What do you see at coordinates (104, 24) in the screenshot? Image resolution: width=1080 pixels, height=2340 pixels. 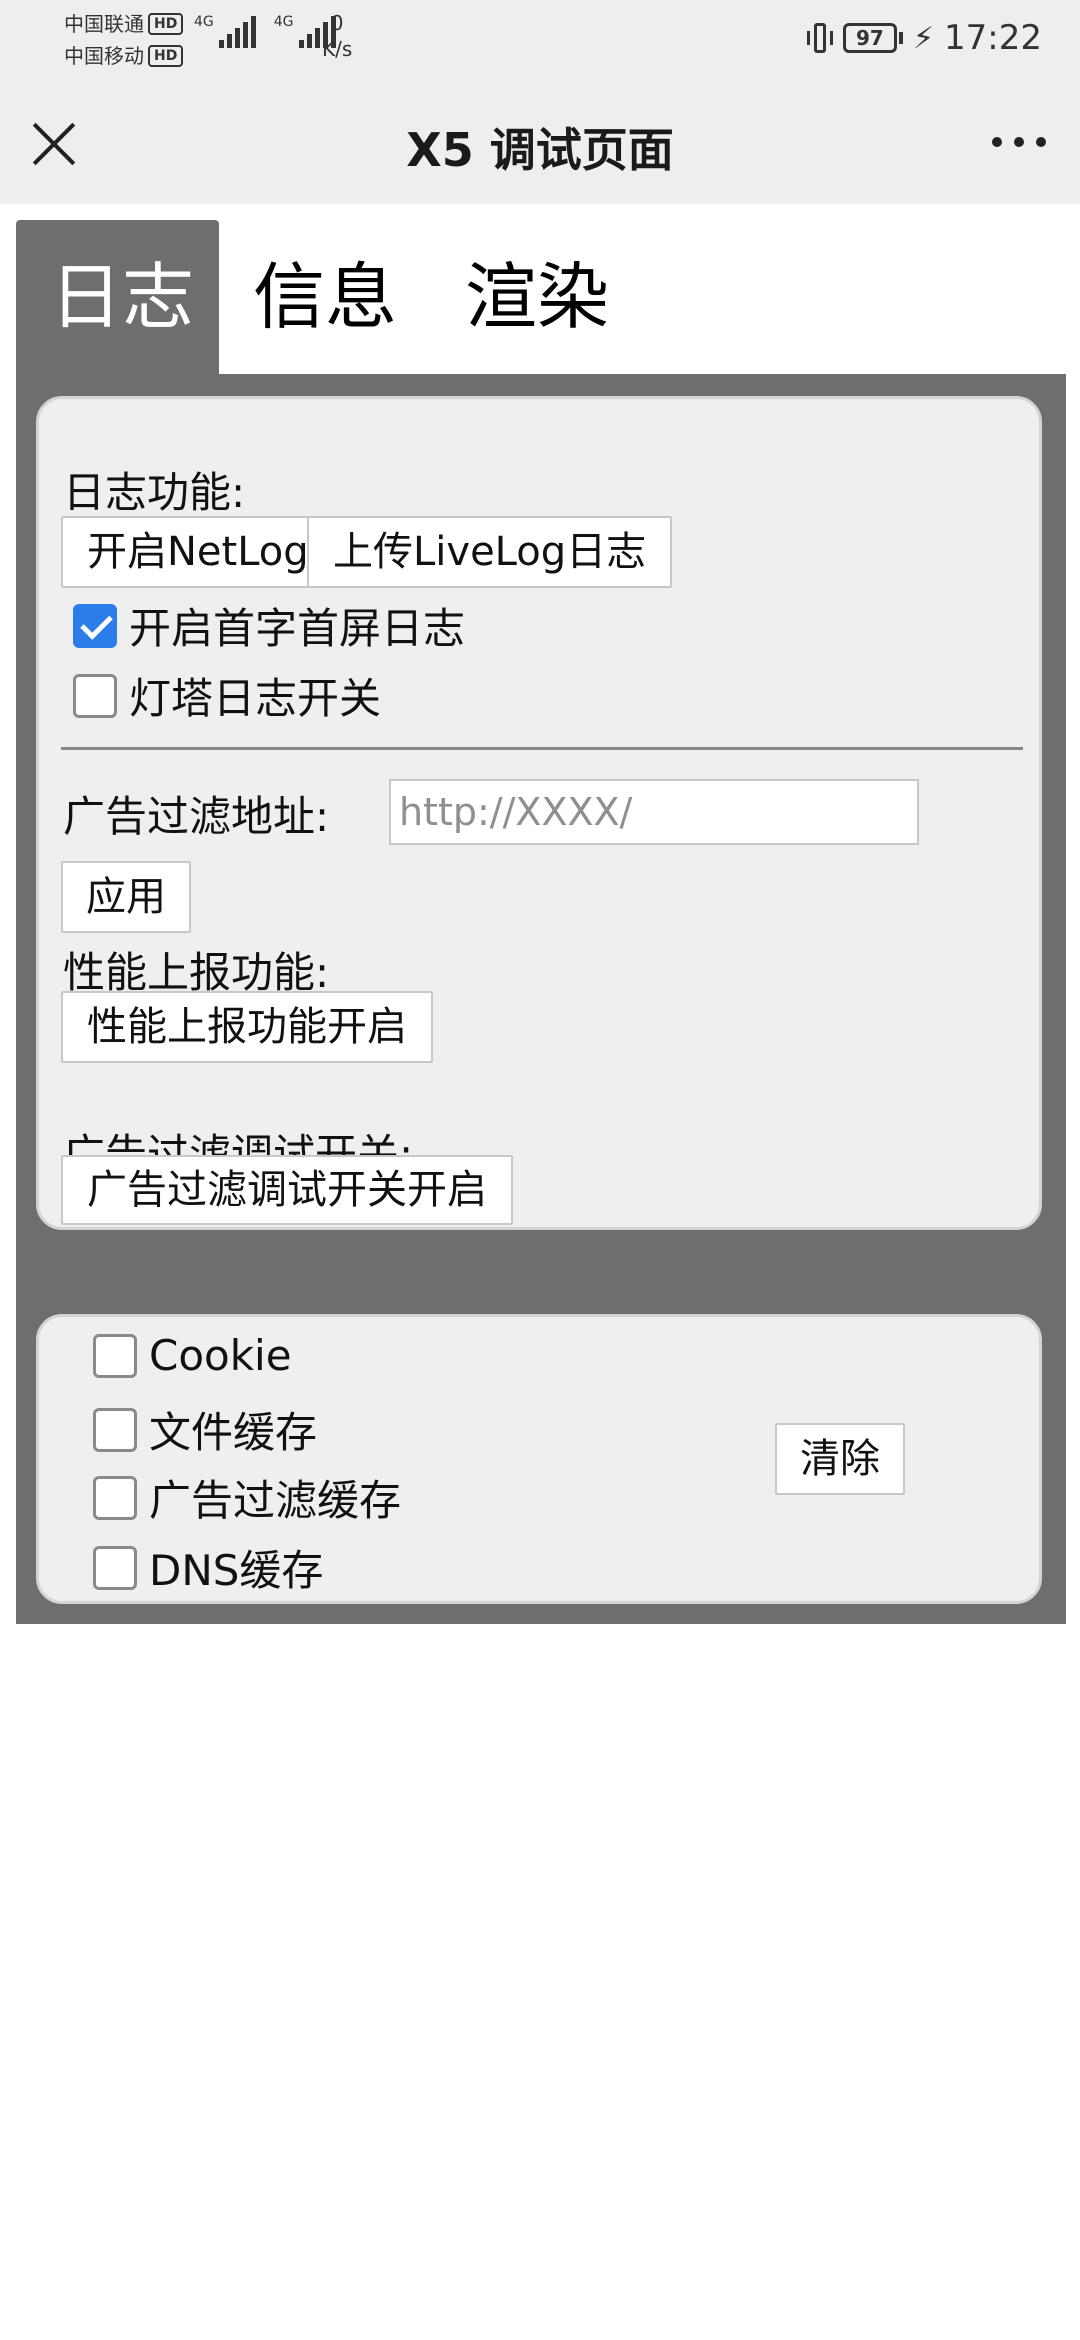 I see `carrier-1: 中国联通` at bounding box center [104, 24].